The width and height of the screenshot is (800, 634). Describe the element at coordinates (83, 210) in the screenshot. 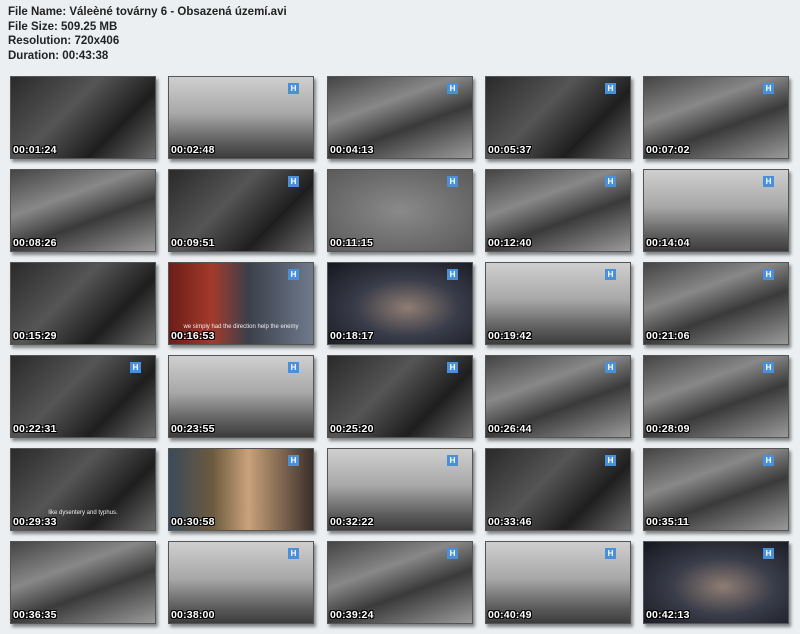

I see `video-thumbnail: 00:08:26` at that location.